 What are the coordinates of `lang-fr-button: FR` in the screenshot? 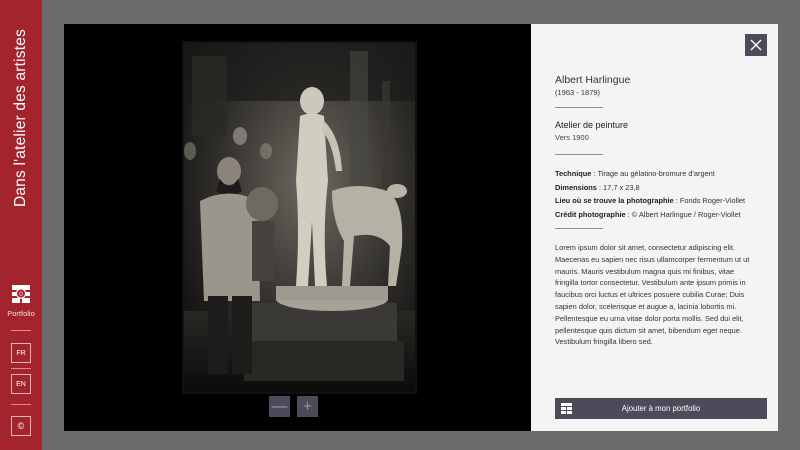 It's located at (21, 353).